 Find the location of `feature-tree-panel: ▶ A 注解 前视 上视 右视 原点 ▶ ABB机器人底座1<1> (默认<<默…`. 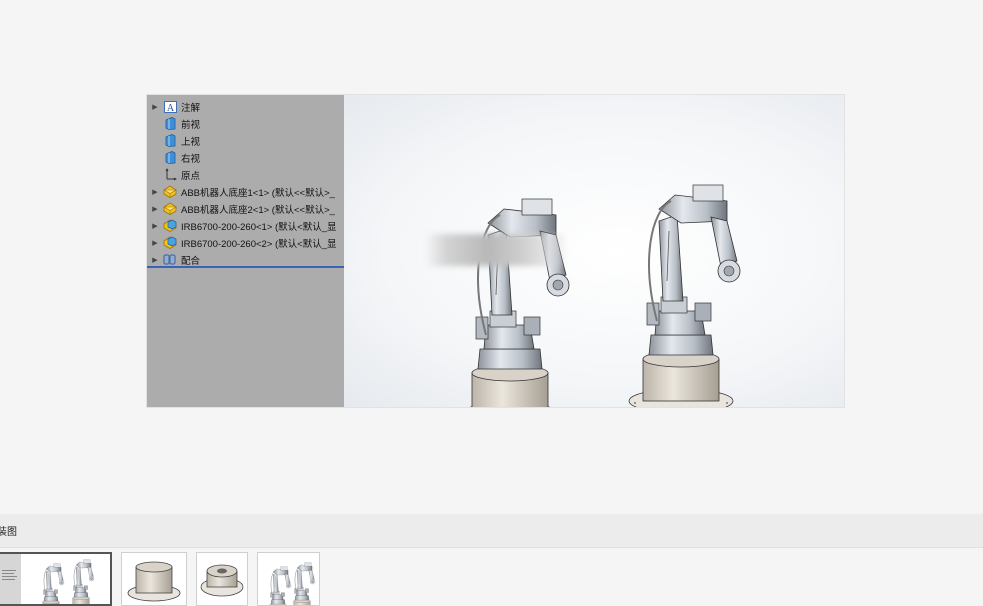

feature-tree-panel: ▶ A 注解 前视 上视 右视 原点 ▶ ABB机器人底座1<1> (默认<<默… is located at coordinates (245, 251).